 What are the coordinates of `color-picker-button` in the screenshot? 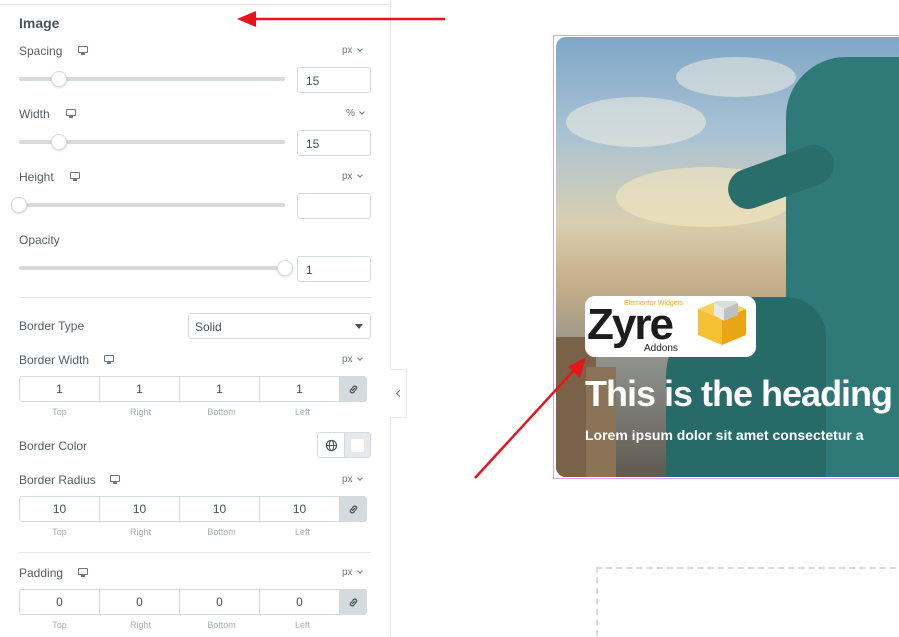 It's located at (357, 445).